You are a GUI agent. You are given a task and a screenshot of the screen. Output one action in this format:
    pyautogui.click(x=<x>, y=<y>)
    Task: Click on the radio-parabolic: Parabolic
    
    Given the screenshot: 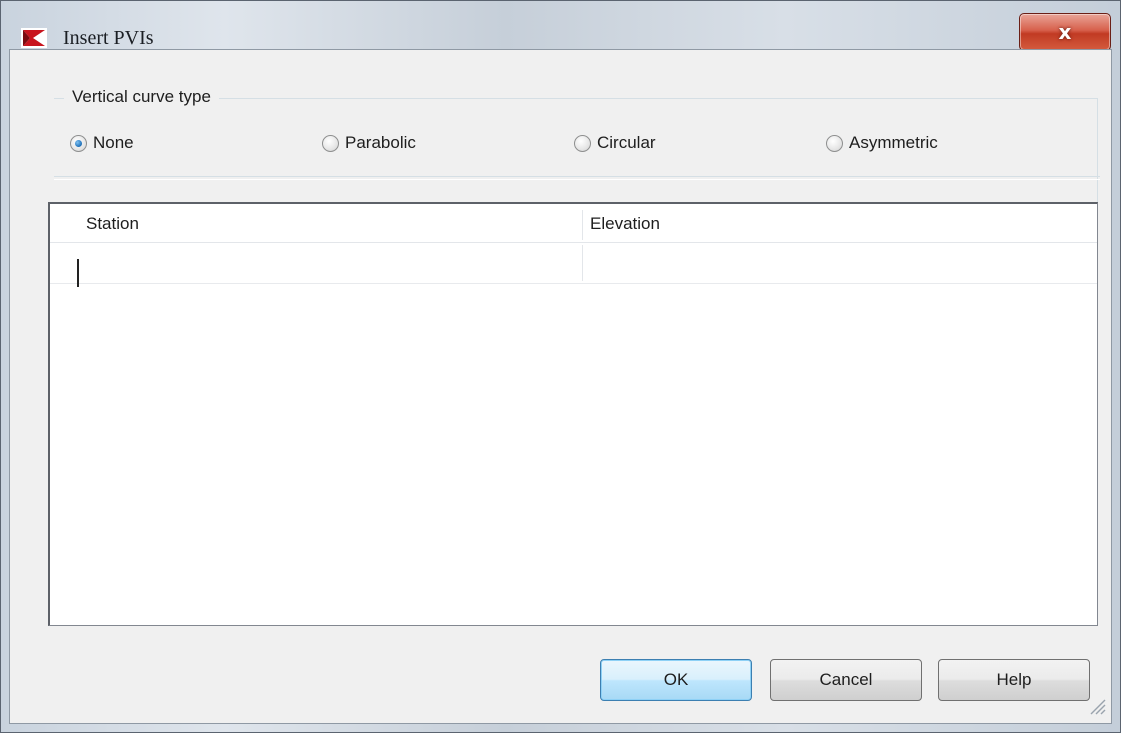 What is the action you would take?
    pyautogui.click(x=369, y=143)
    